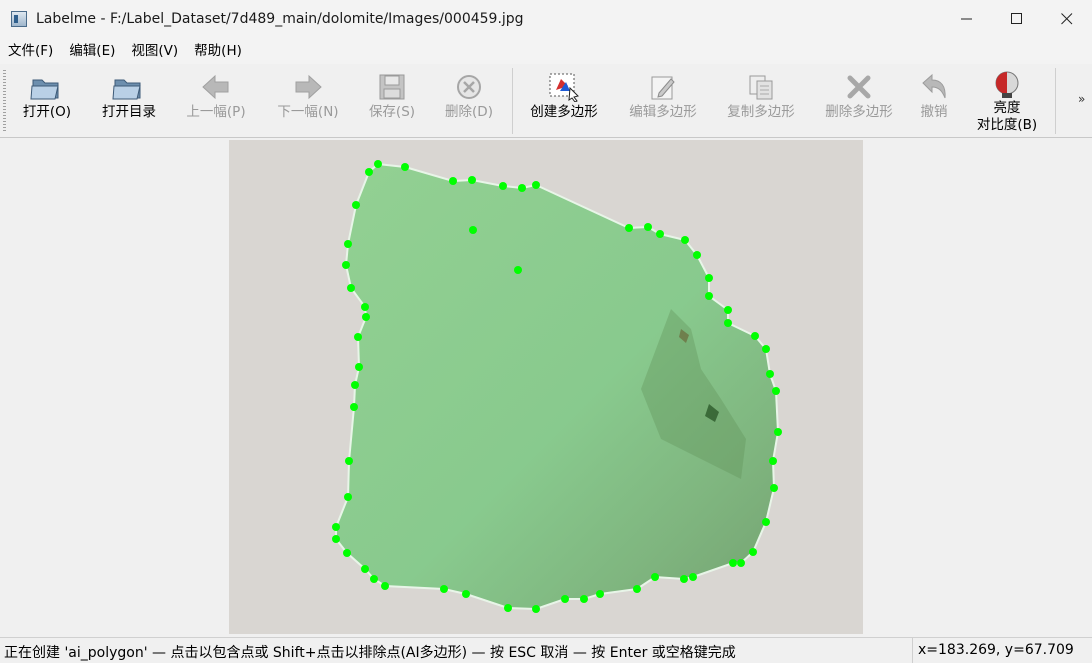  Describe the element at coordinates (761, 87) in the screenshot. I see `copy-polygon-icon` at that location.